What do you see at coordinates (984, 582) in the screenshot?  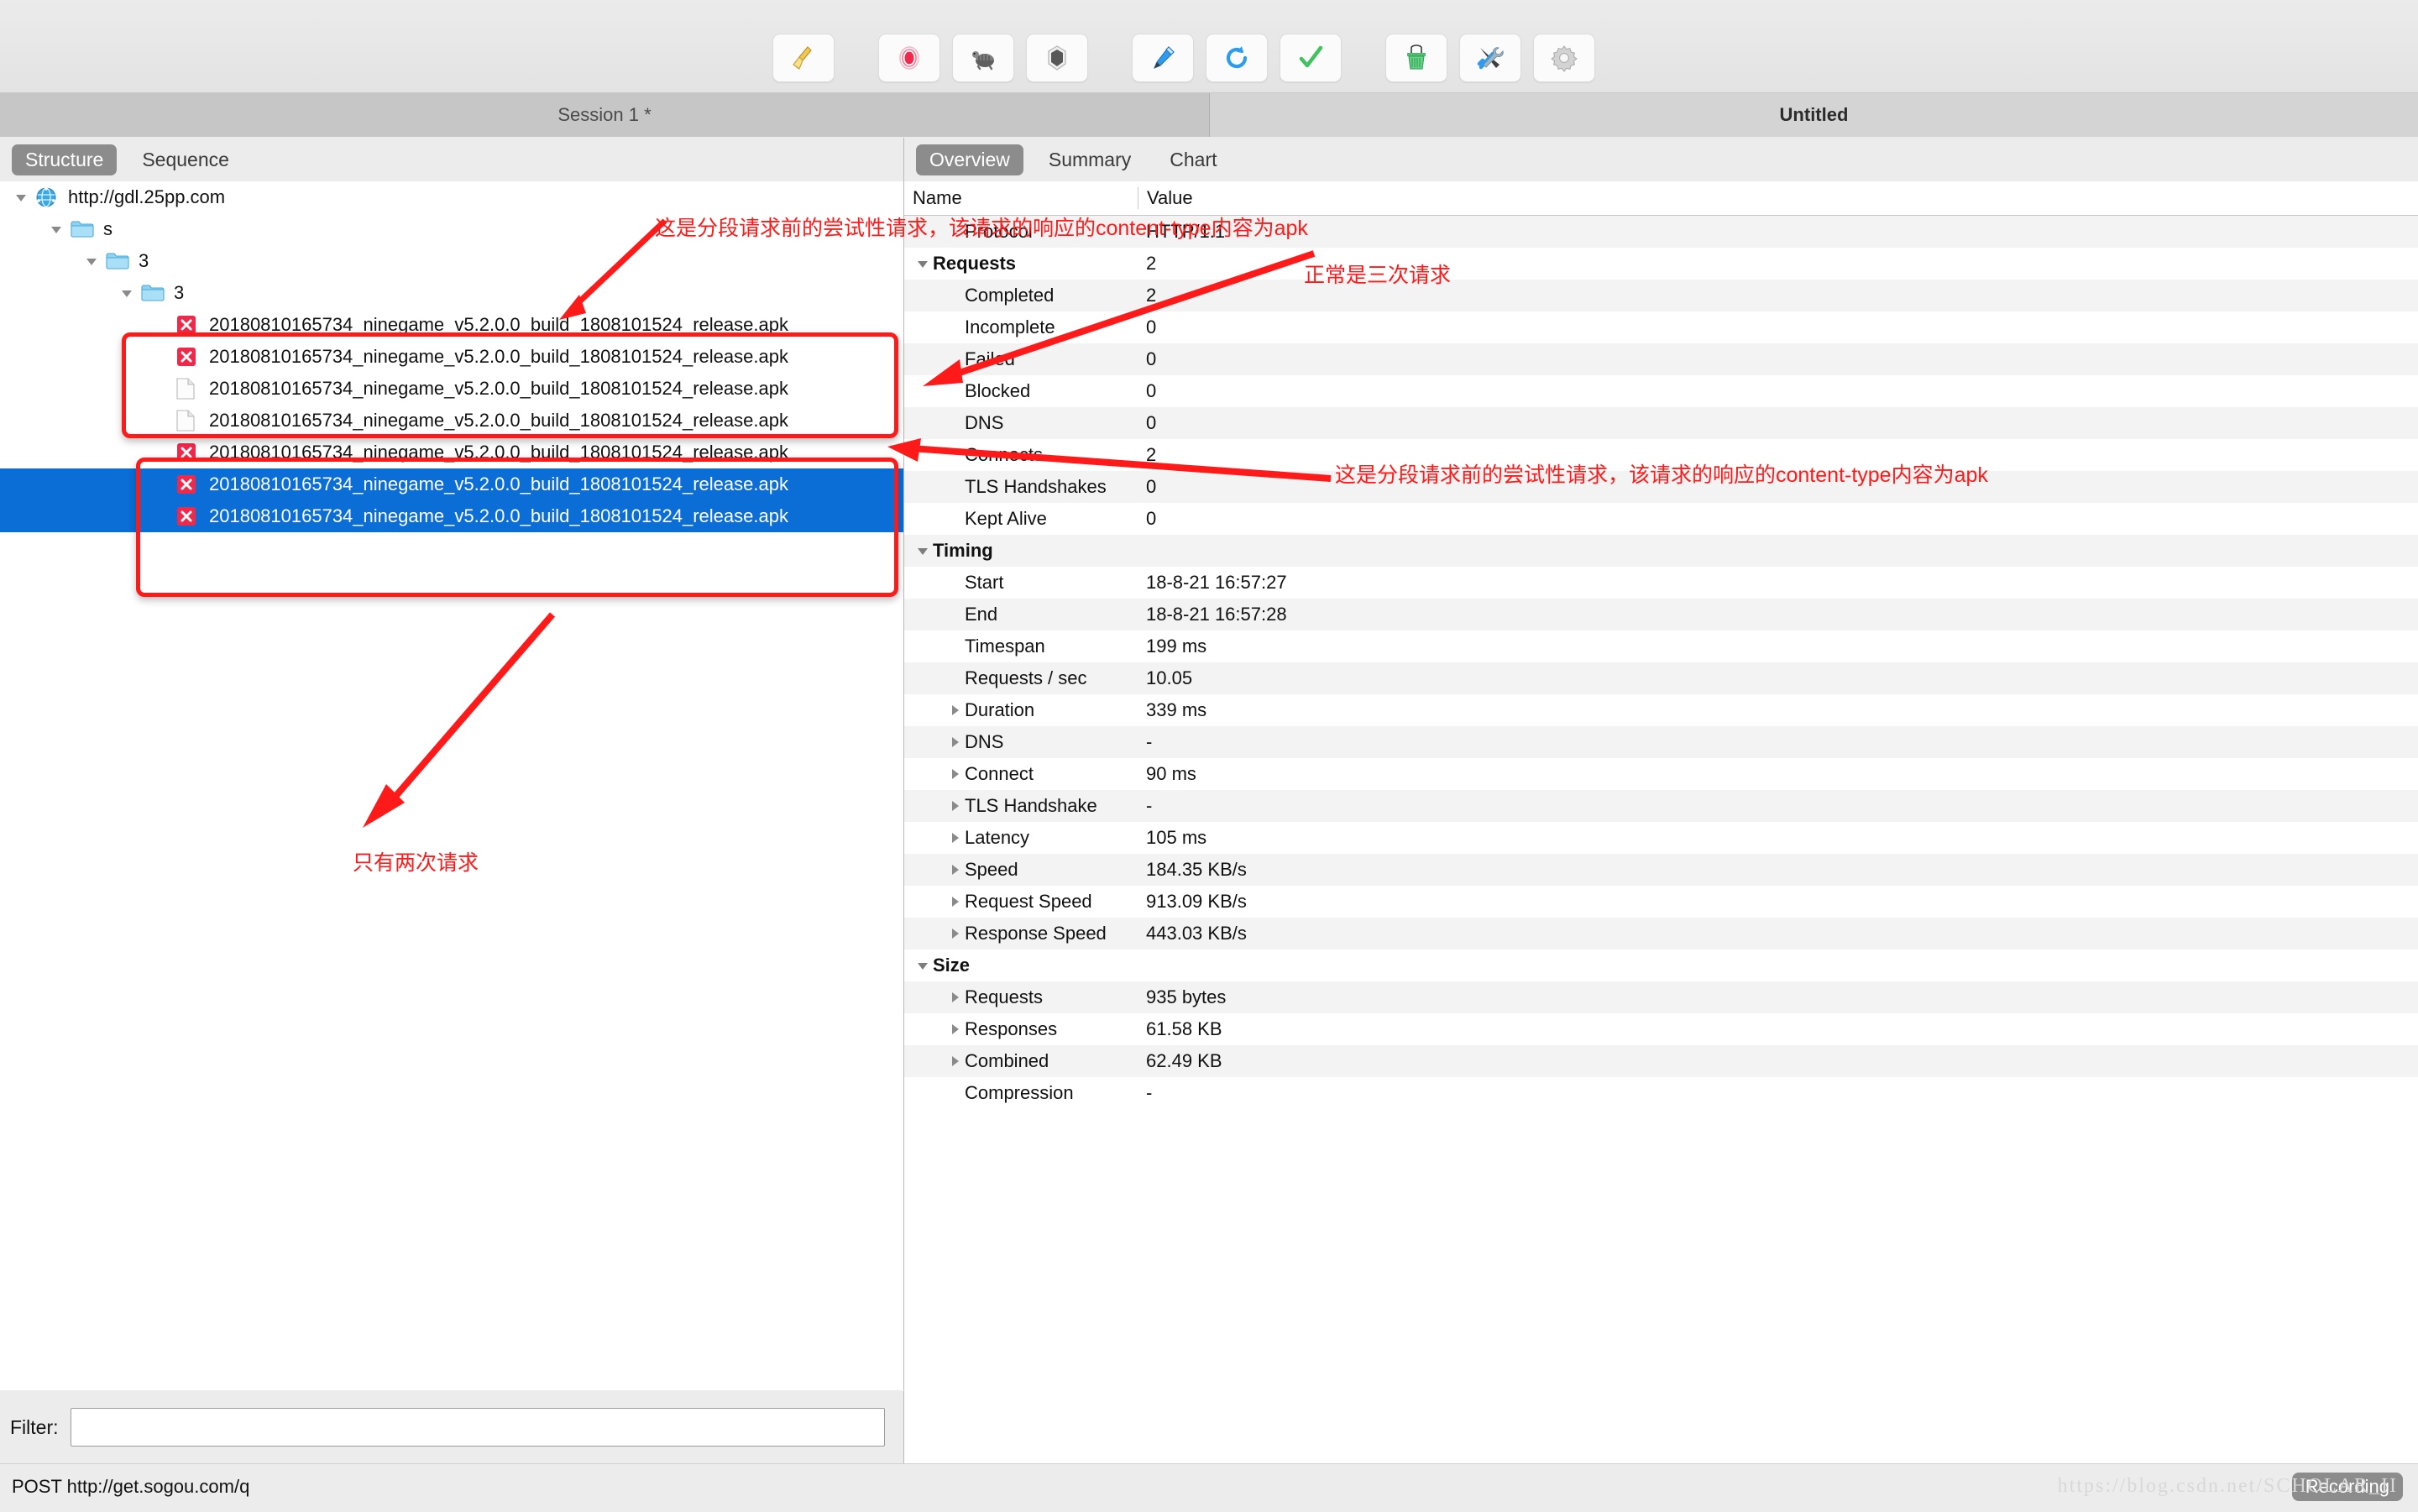 I see `detail-row-name: Start` at bounding box center [984, 582].